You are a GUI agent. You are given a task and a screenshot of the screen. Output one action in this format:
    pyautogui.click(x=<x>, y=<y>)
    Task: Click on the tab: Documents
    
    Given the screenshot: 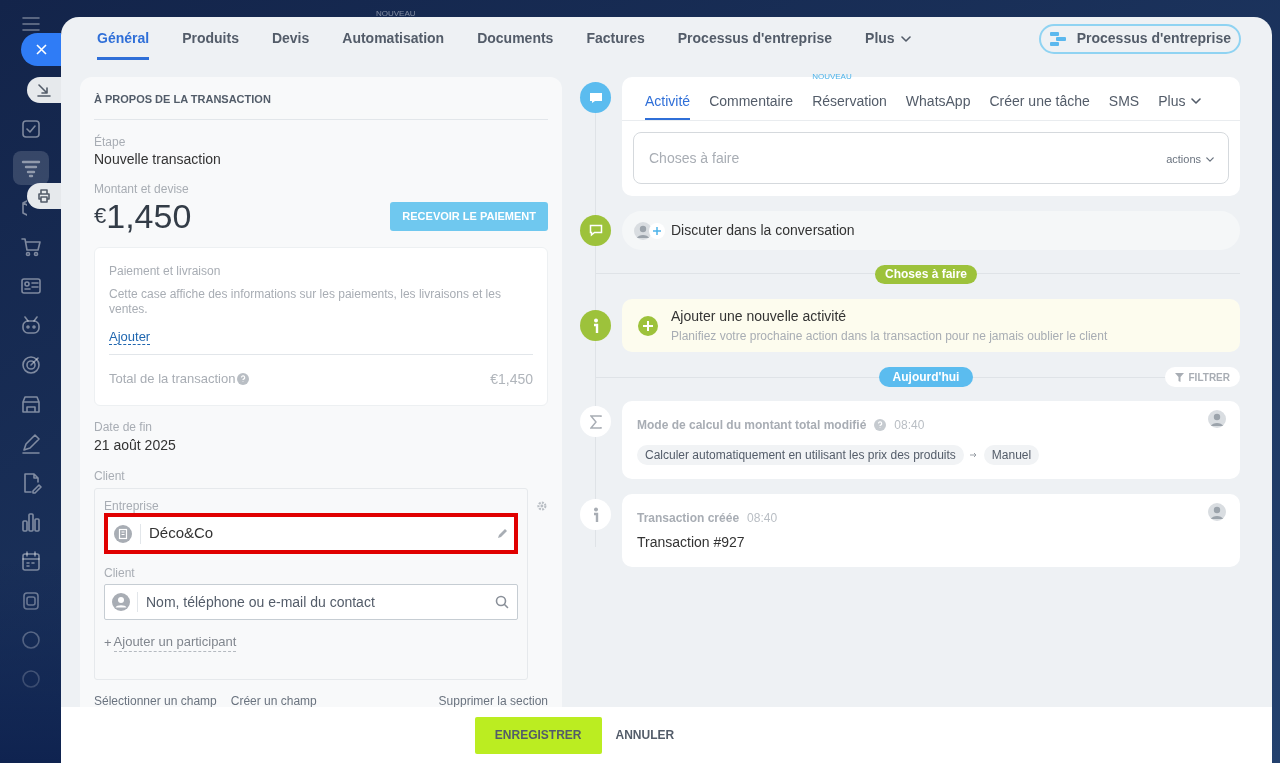 What is the action you would take?
    pyautogui.click(x=515, y=38)
    